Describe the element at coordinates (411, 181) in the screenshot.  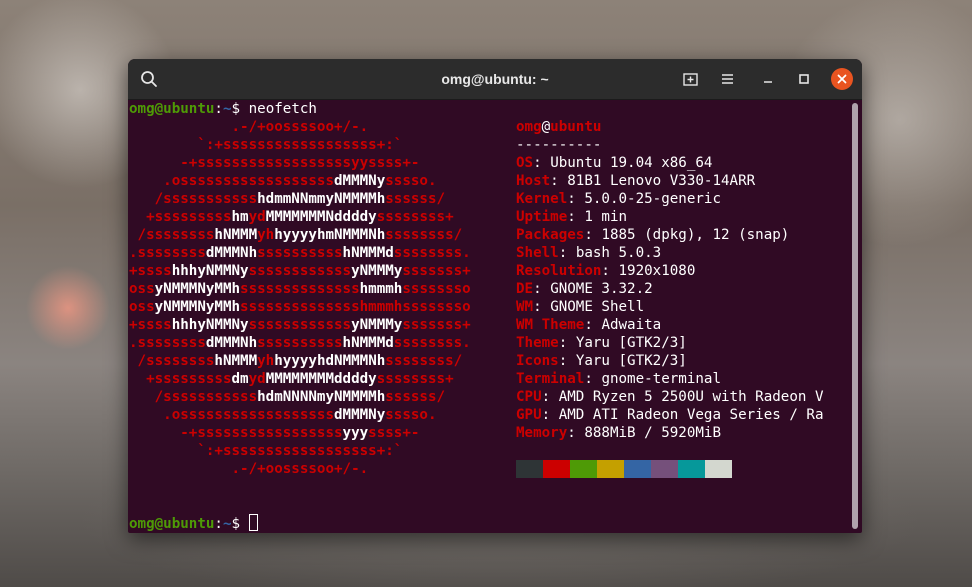
I see `ascii-art-segment: sssso.` at that location.